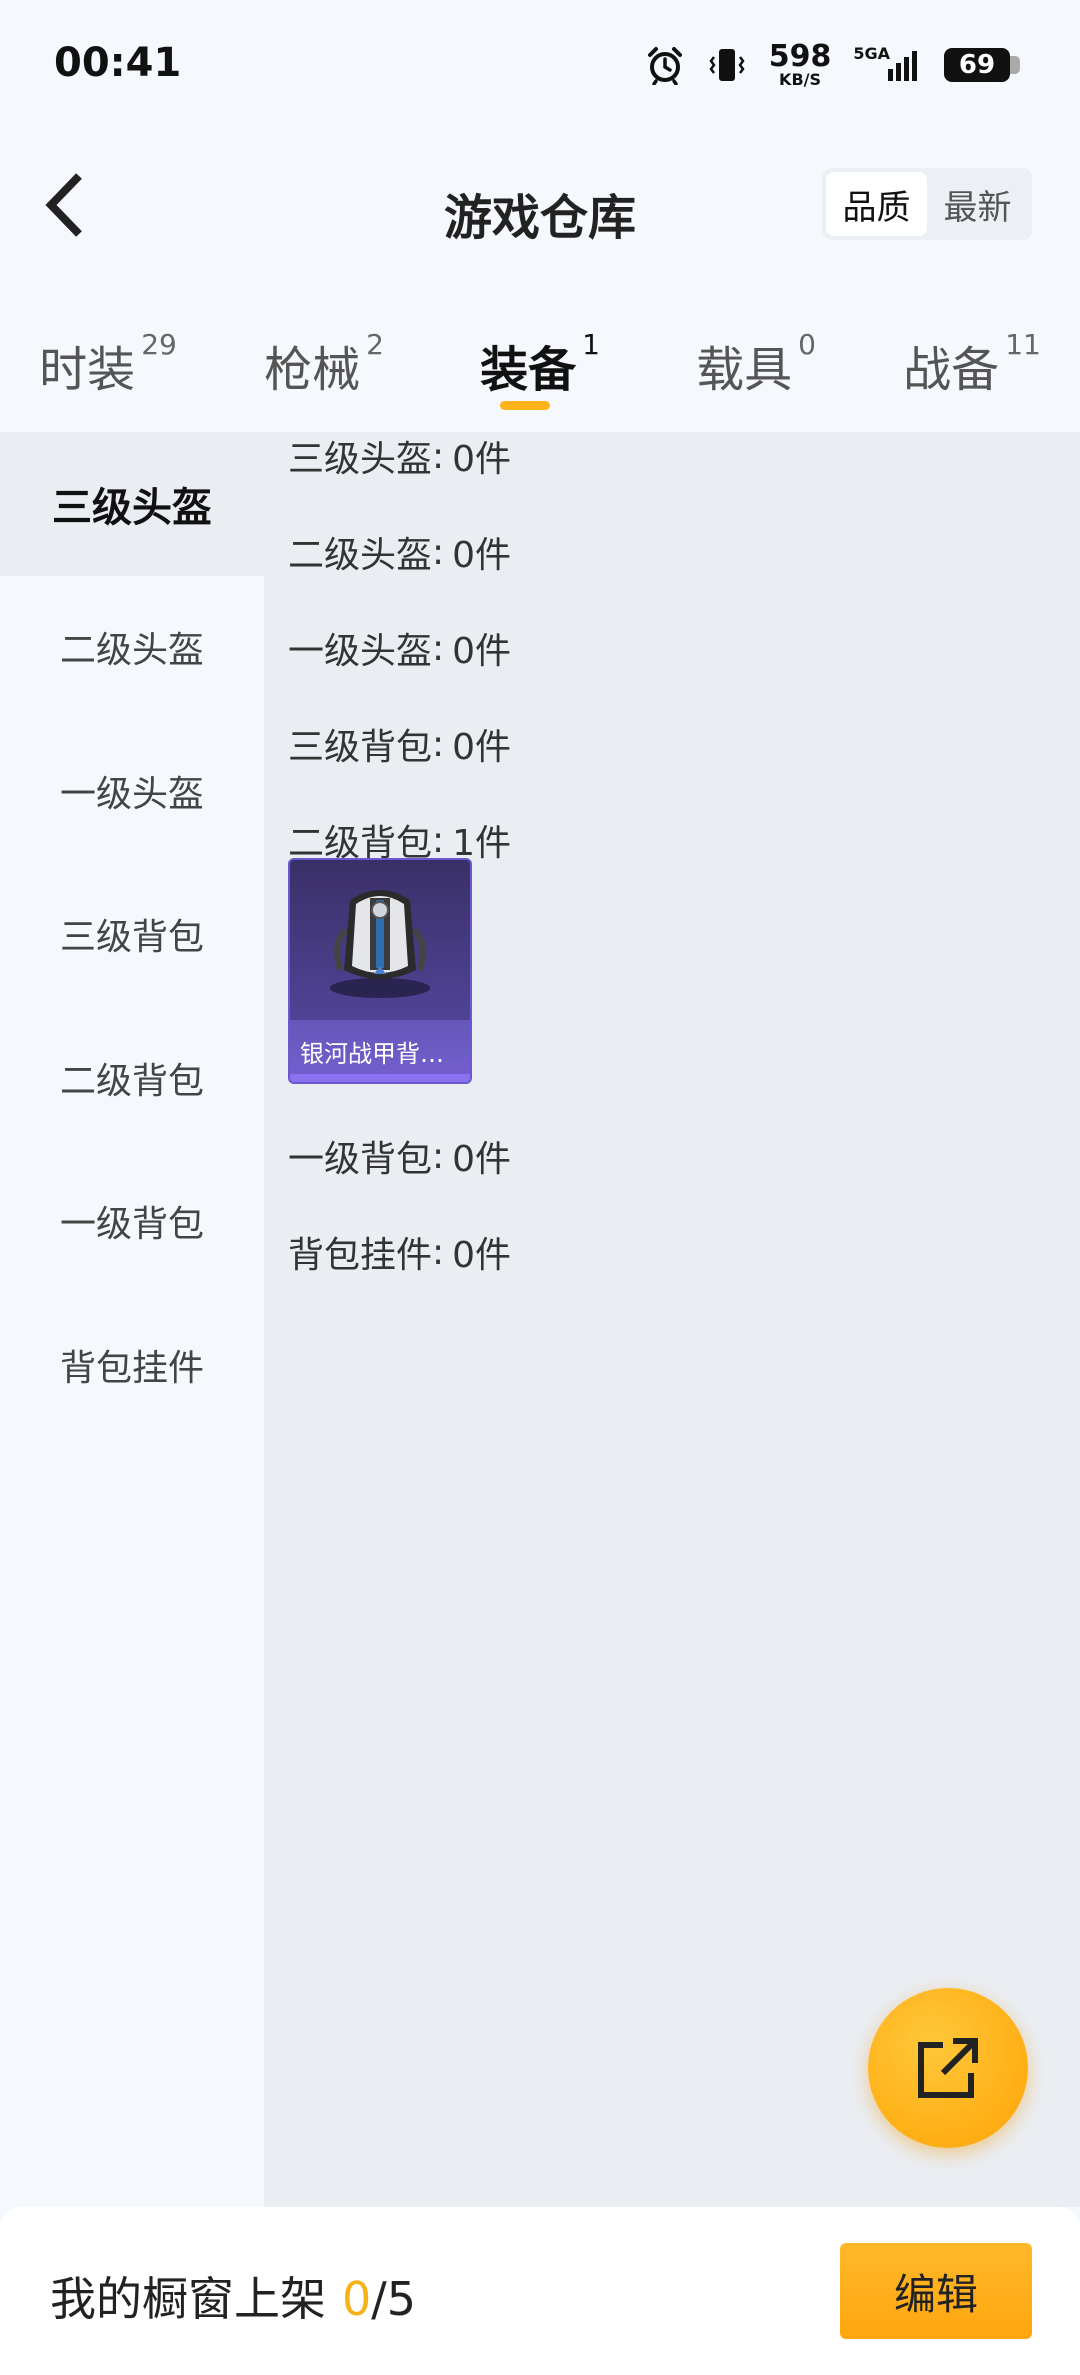 This screenshot has width=1080, height=2375. I want to click on vibrate-icon, so click(727, 65).